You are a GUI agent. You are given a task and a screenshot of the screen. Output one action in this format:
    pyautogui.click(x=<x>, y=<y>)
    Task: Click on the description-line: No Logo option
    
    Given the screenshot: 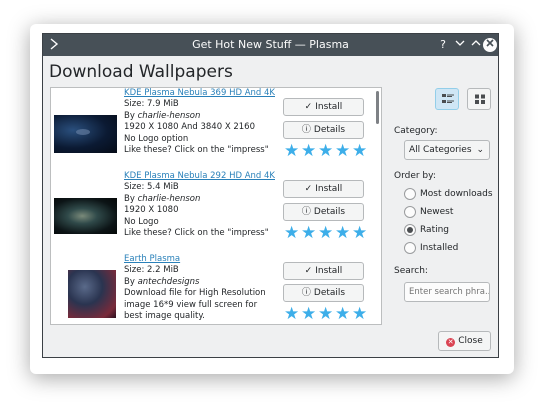 What is the action you would take?
    pyautogui.click(x=156, y=138)
    